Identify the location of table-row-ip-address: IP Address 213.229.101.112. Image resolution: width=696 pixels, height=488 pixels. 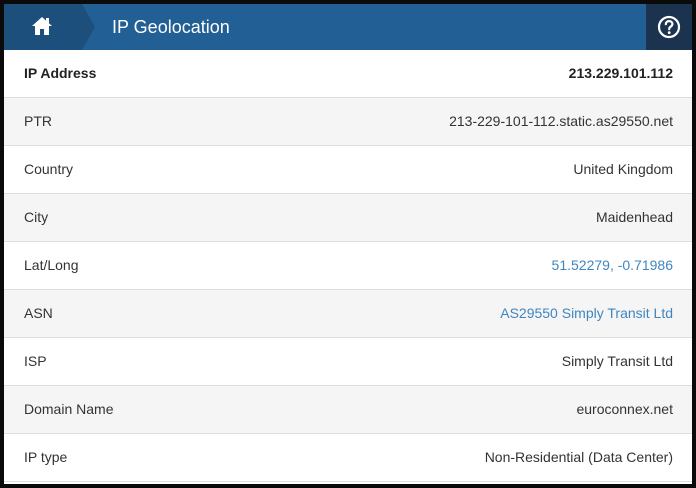
(348, 74).